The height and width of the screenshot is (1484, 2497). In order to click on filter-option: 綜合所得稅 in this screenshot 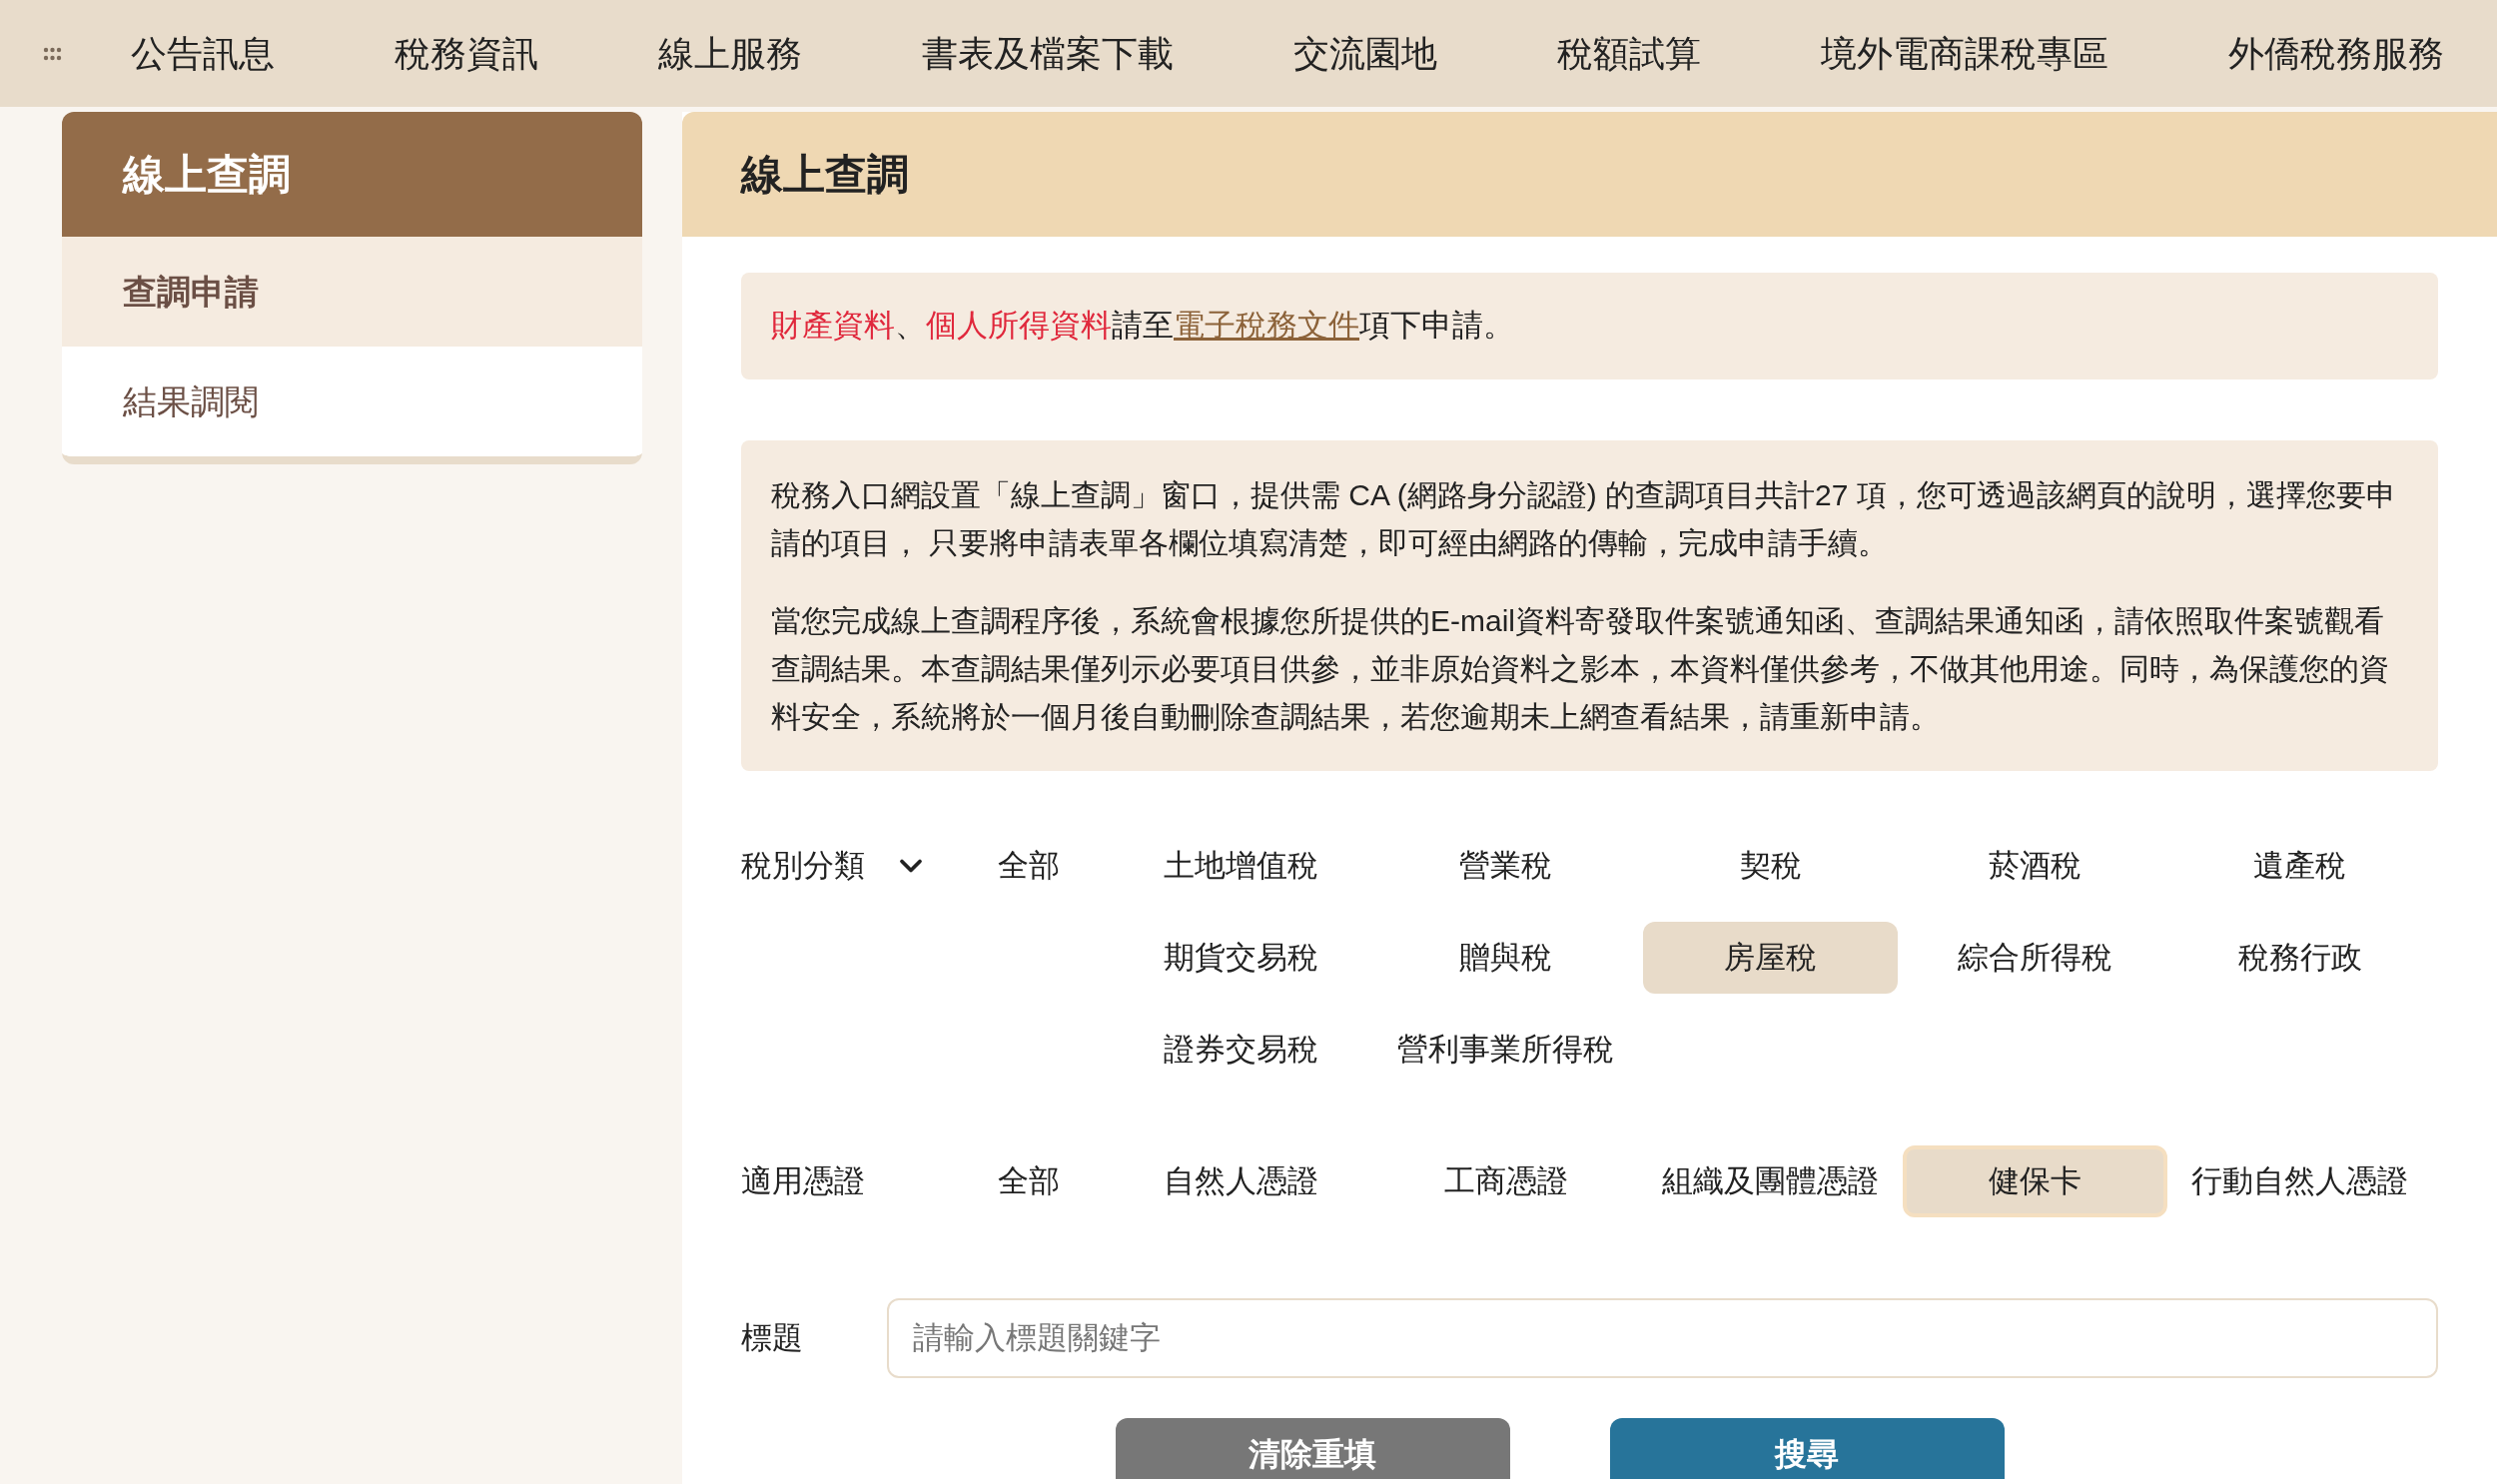, I will do `click(2035, 958)`.